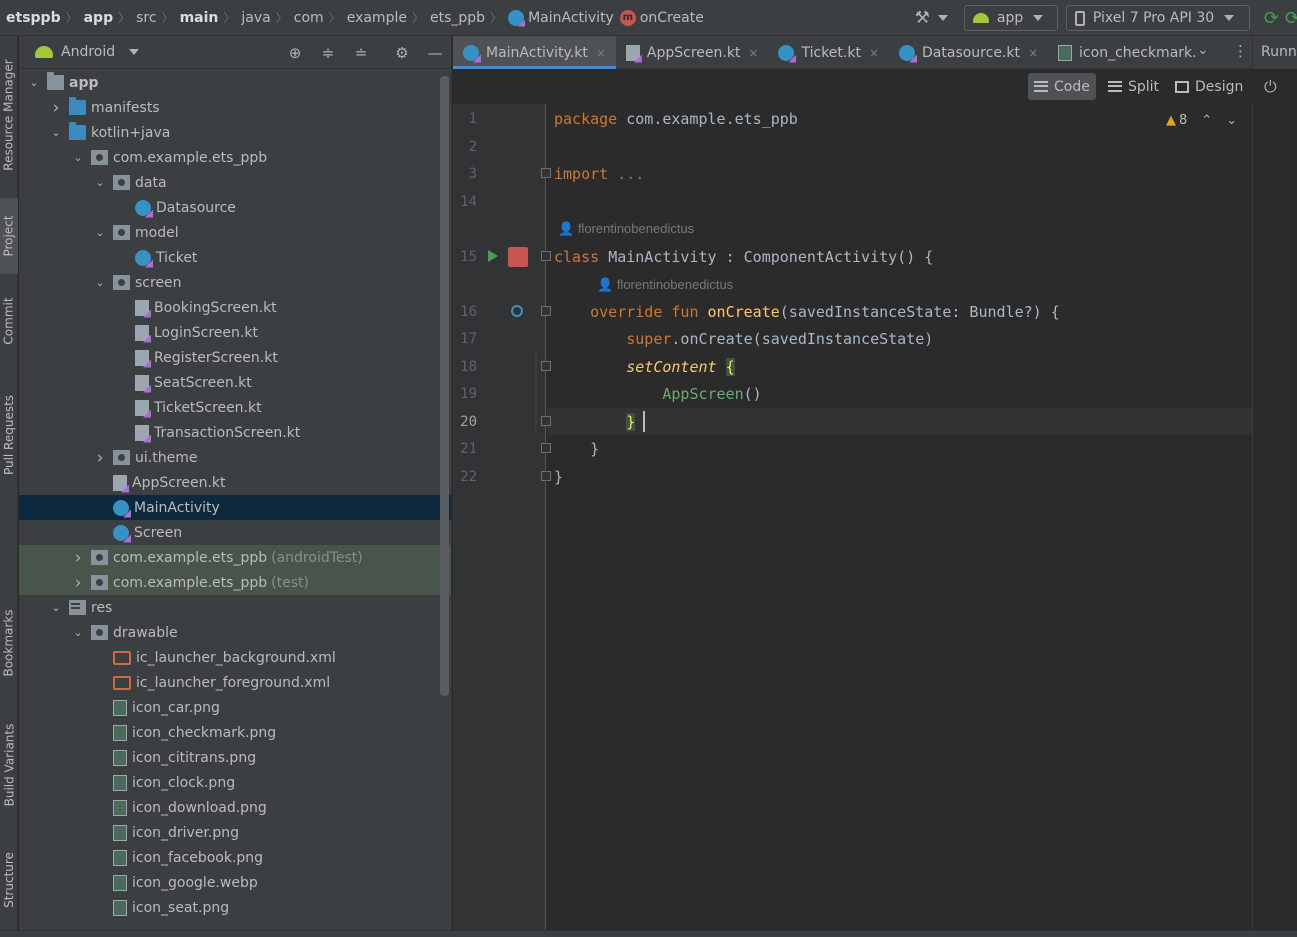 This screenshot has width=1297, height=937. I want to click on breadcrumb-item: java, so click(255, 18).